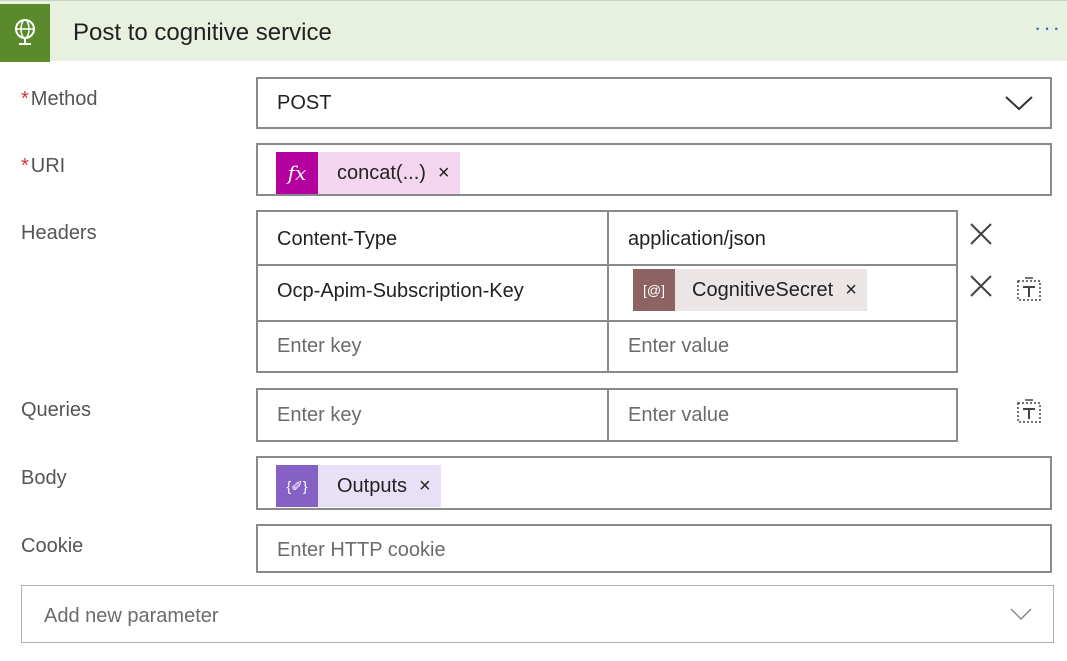  What do you see at coordinates (131, 616) in the screenshot?
I see `add-parameter-placeholder: Add new parameter` at bounding box center [131, 616].